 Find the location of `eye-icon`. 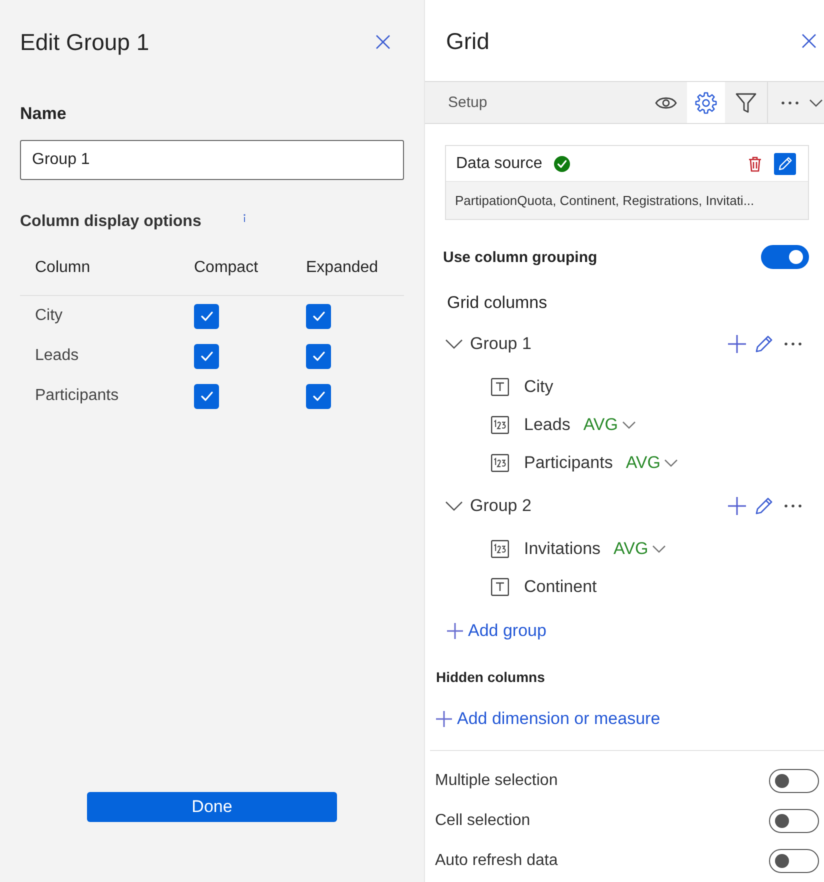

eye-icon is located at coordinates (666, 103).